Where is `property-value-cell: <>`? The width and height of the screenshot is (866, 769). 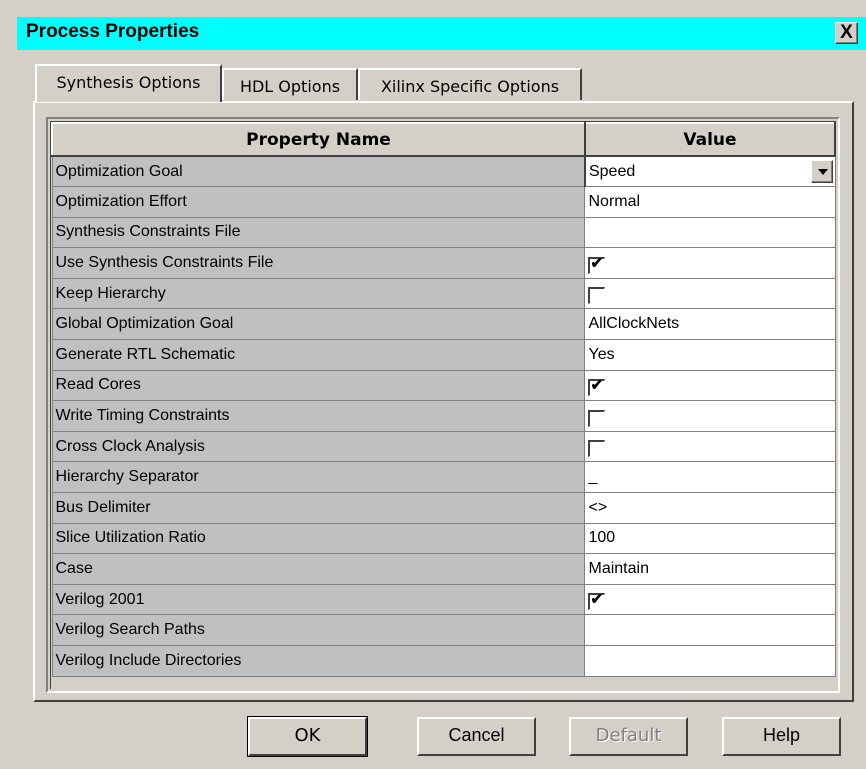
property-value-cell: <> is located at coordinates (710, 508).